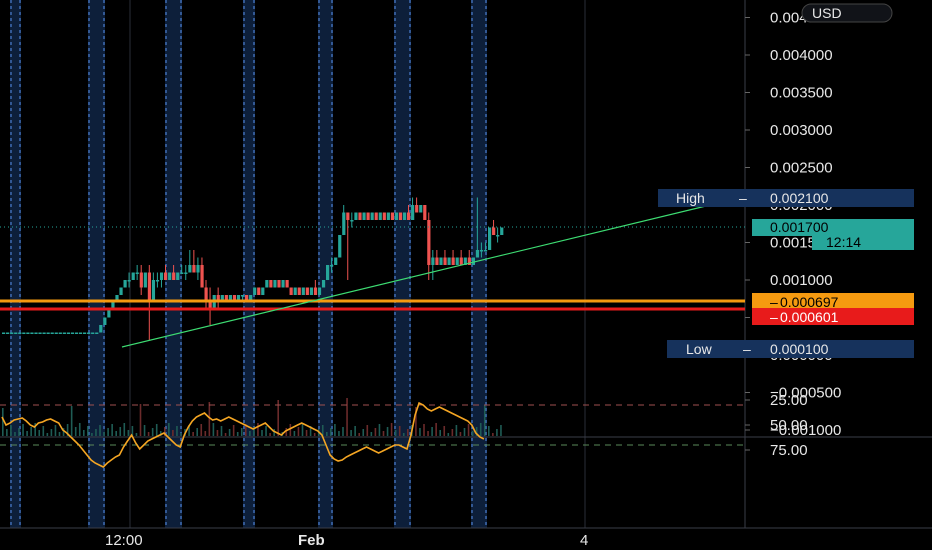 The width and height of the screenshot is (932, 550). I want to click on currency-label: USD, so click(827, 13).